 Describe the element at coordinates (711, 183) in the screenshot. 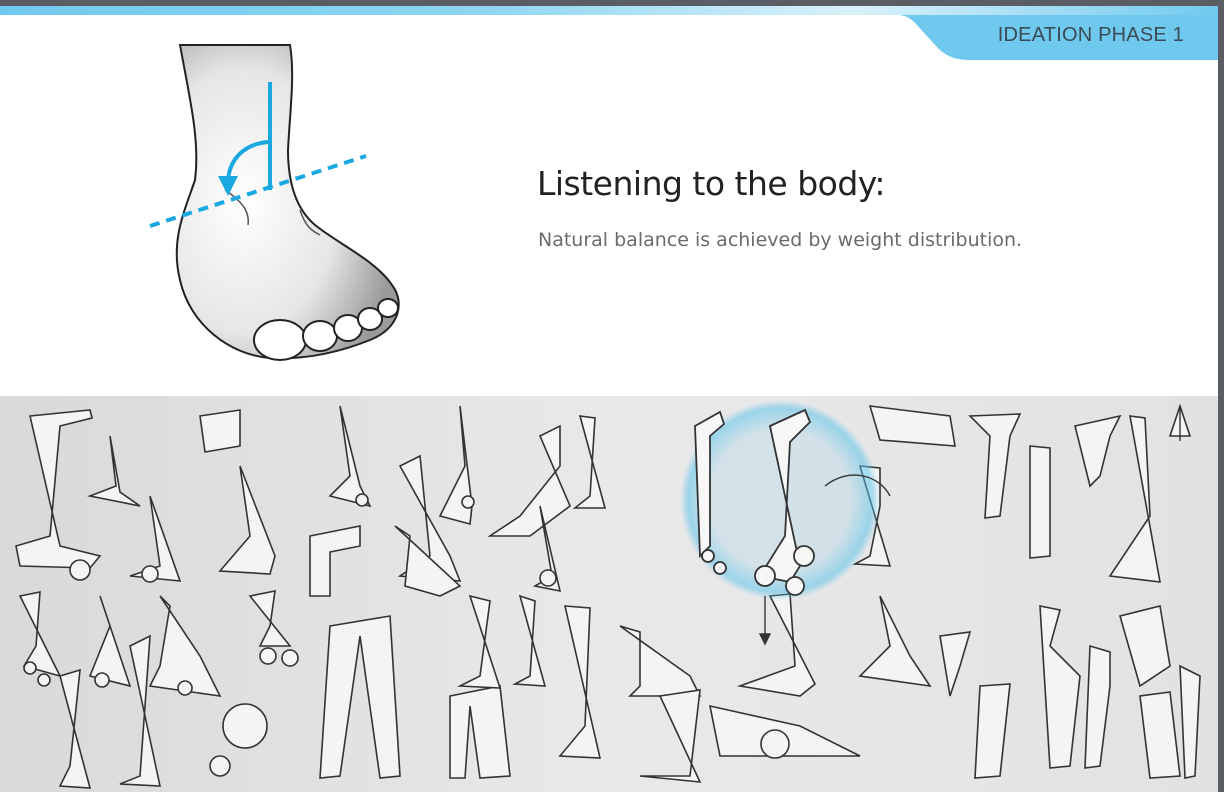

I see `page-heading: Listening to the body:` at that location.